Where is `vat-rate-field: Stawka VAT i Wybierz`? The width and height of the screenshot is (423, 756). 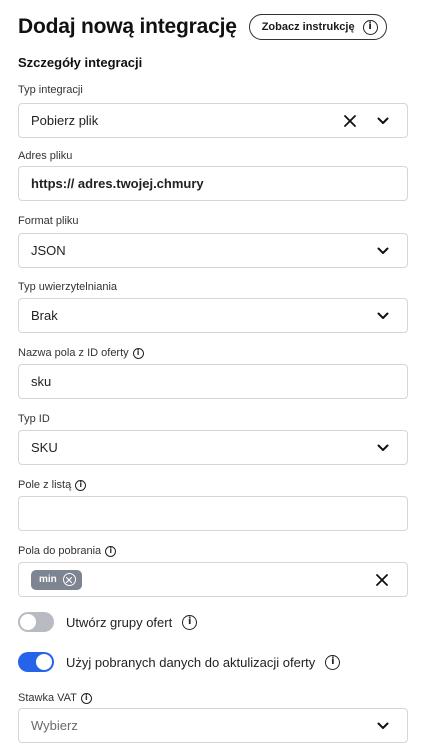
vat-rate-field: Stawka VAT i Wybierz is located at coordinates (213, 717).